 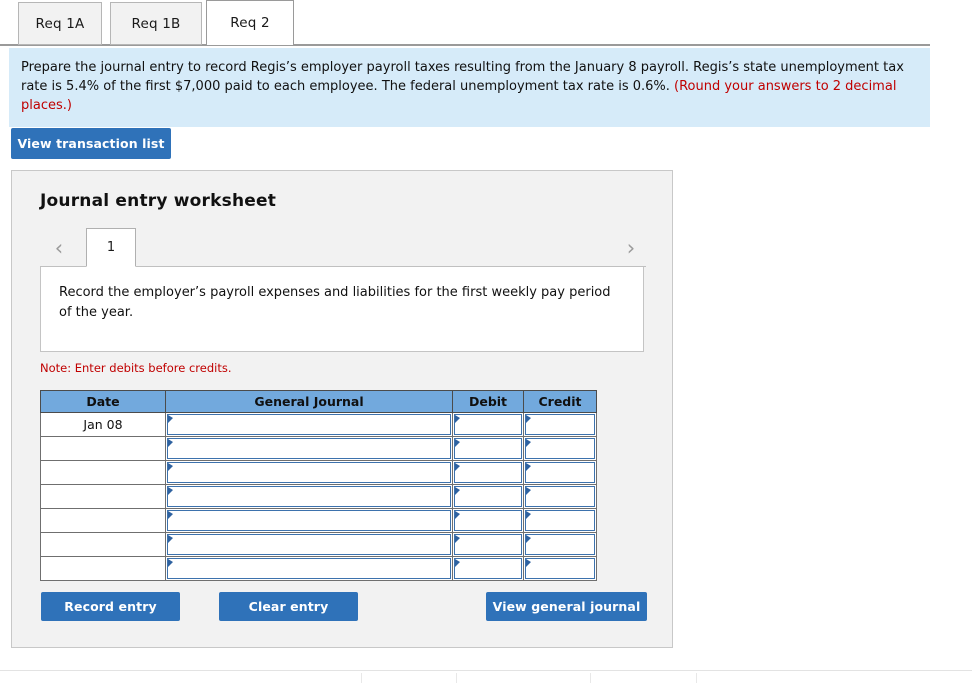 I want to click on bottom-bar, so click(x=486, y=676).